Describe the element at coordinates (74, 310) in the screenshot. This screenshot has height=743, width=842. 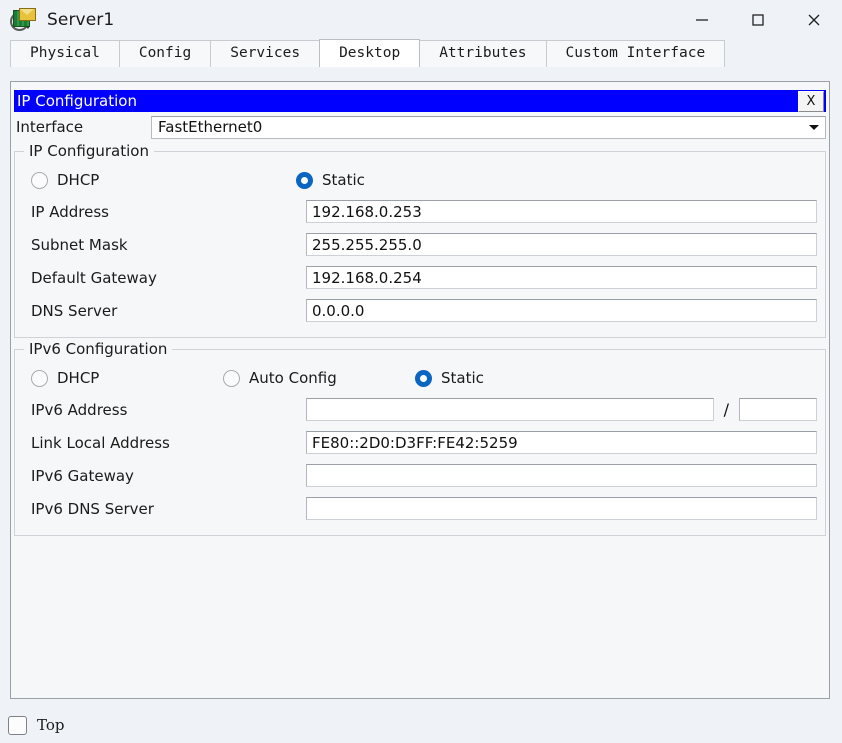
I see `dns-server-label: DNS Server` at that location.